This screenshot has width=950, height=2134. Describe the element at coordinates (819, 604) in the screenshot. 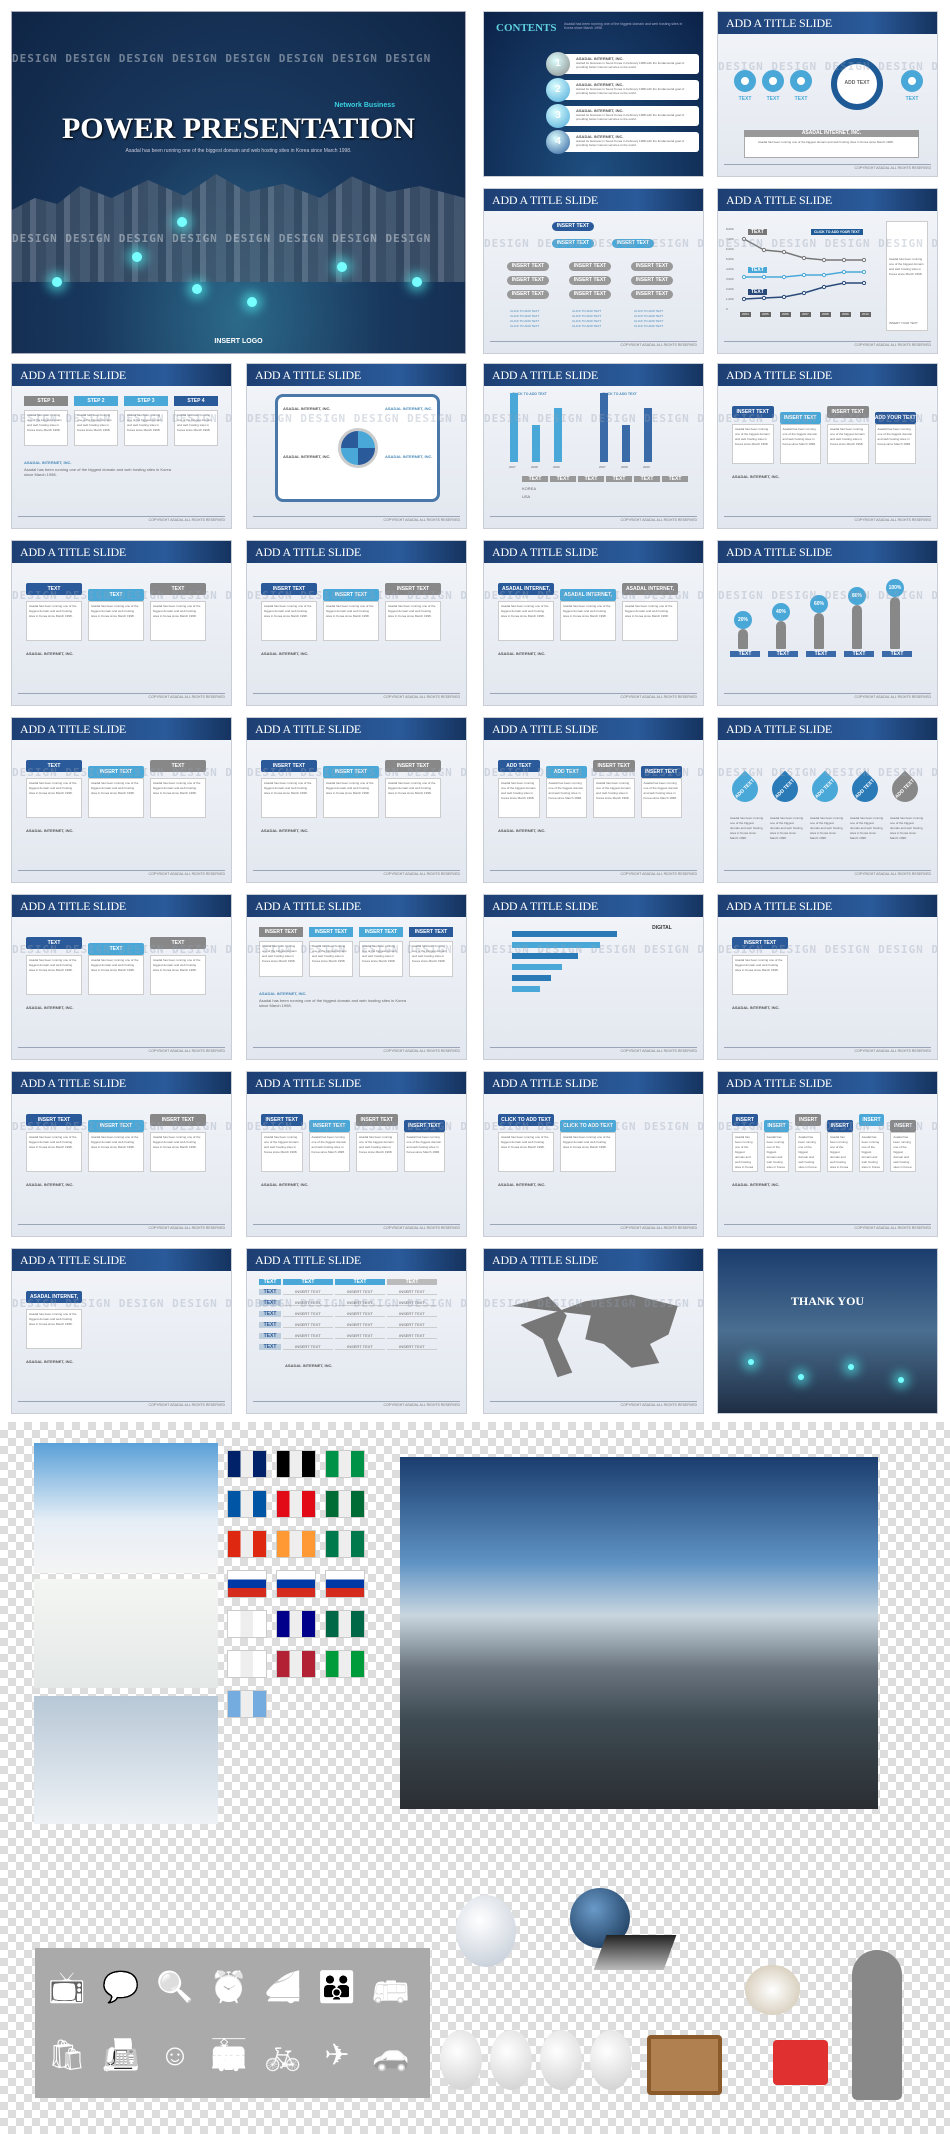

I see `percent-bubble: 60%` at that location.